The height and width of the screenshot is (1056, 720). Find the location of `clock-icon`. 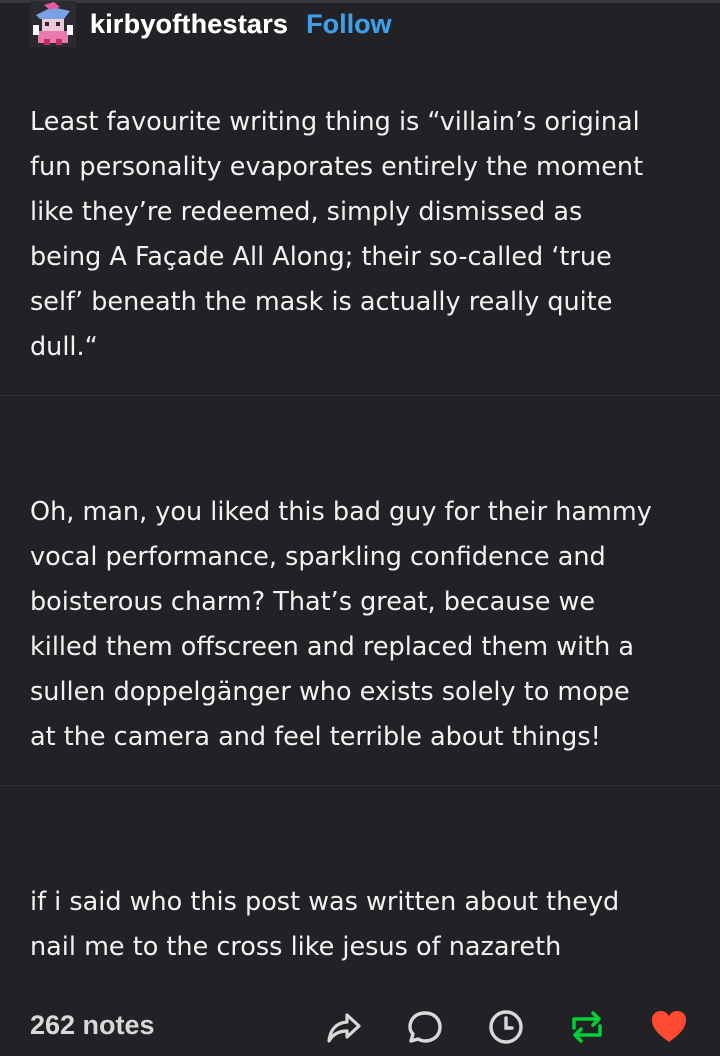

clock-icon is located at coordinates (506, 1027).